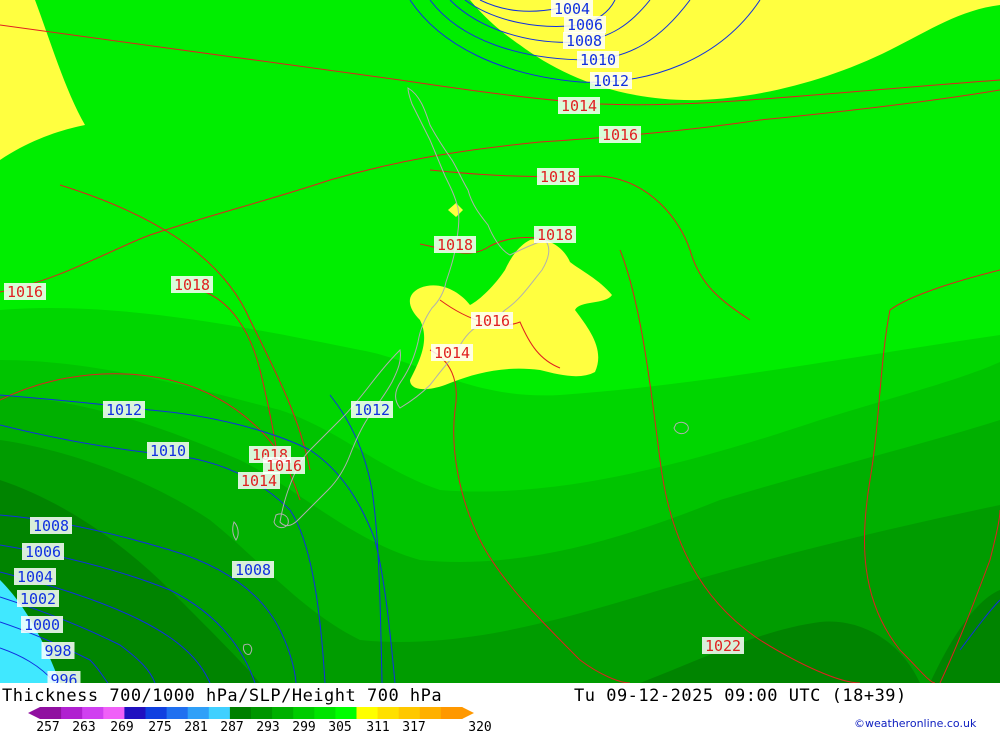  Describe the element at coordinates (740, 696) in the screenshot. I see `valid-time: Tu 09-12-2025 09:00 UTC (18+39)` at that location.